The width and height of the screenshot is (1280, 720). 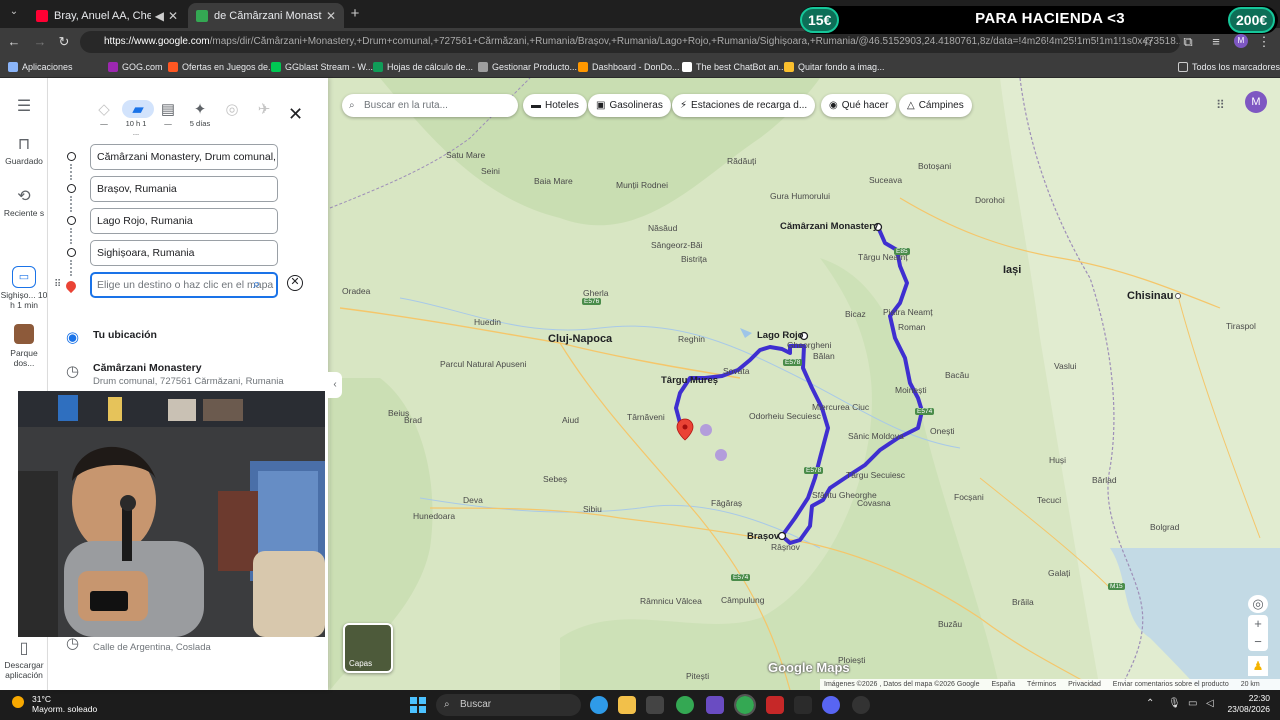 What do you see at coordinates (694, 259) in the screenshot?
I see `place-bistrita: Bistrița` at bounding box center [694, 259].